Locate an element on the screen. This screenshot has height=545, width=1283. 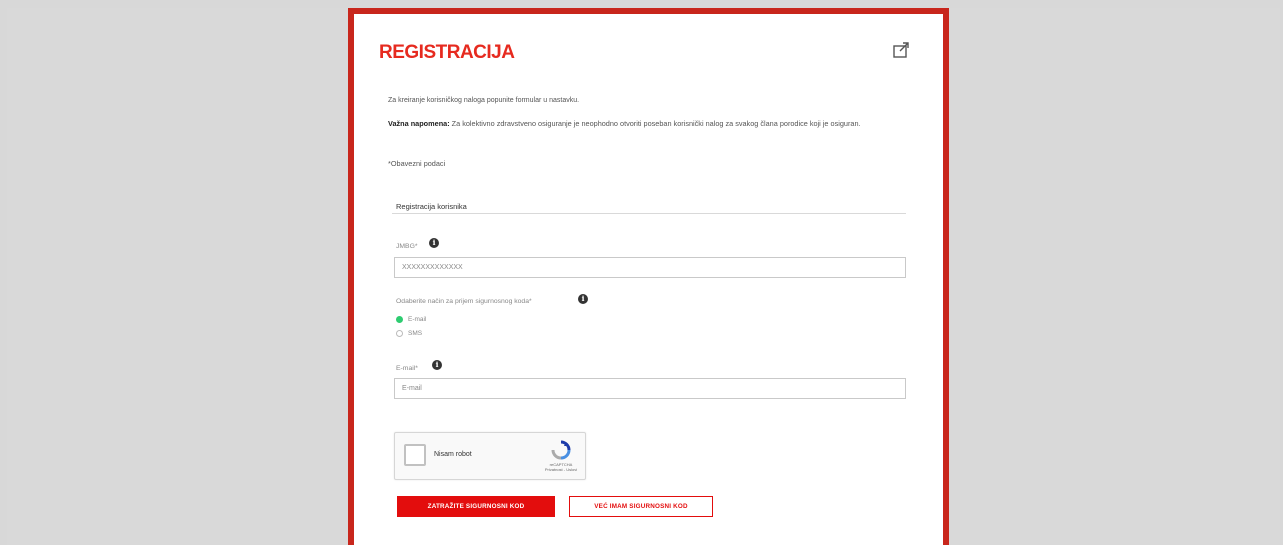
radio-sms-button is located at coordinates (399, 333).